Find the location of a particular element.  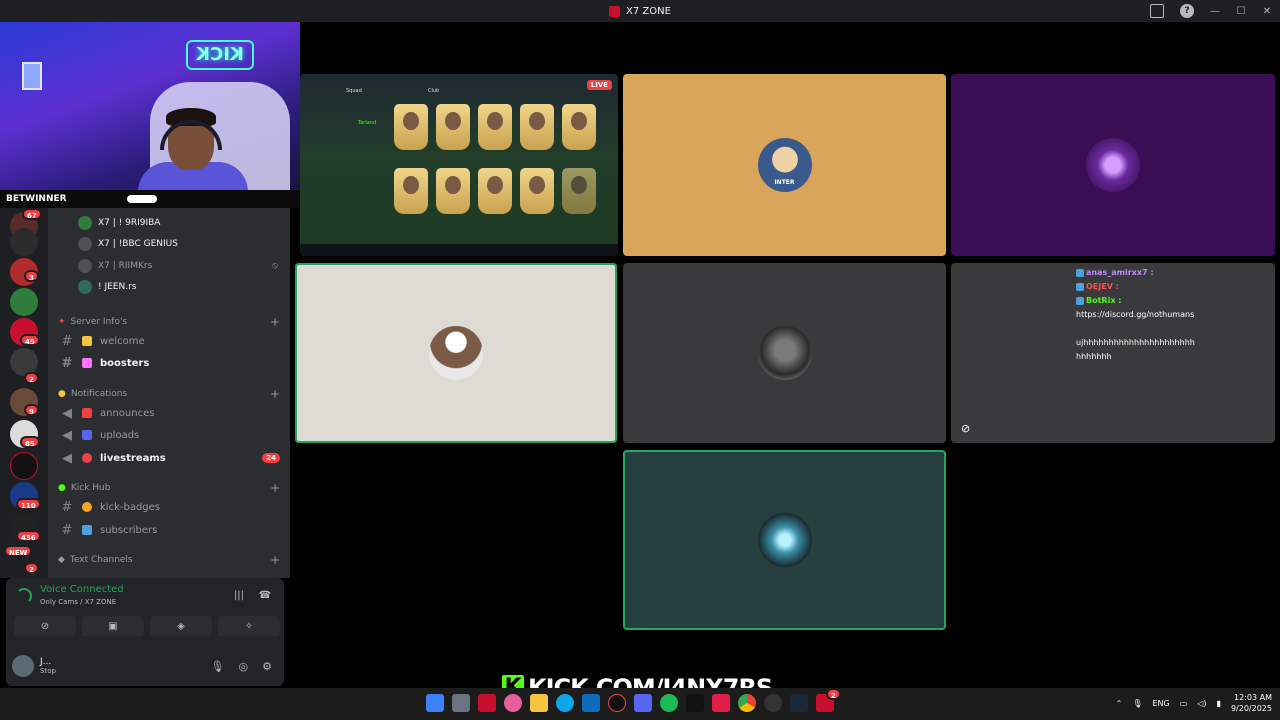

window-title: X7 ZONE is located at coordinates (648, 11).